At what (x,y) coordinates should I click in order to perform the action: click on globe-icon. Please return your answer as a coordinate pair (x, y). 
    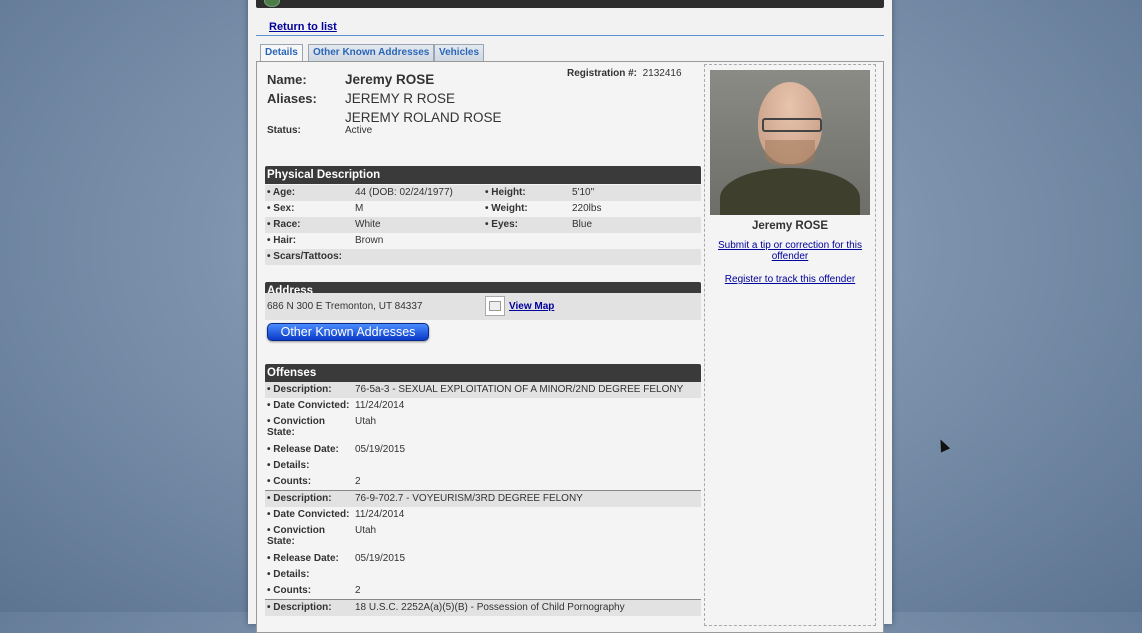
    Looking at the image, I should click on (272, 3).